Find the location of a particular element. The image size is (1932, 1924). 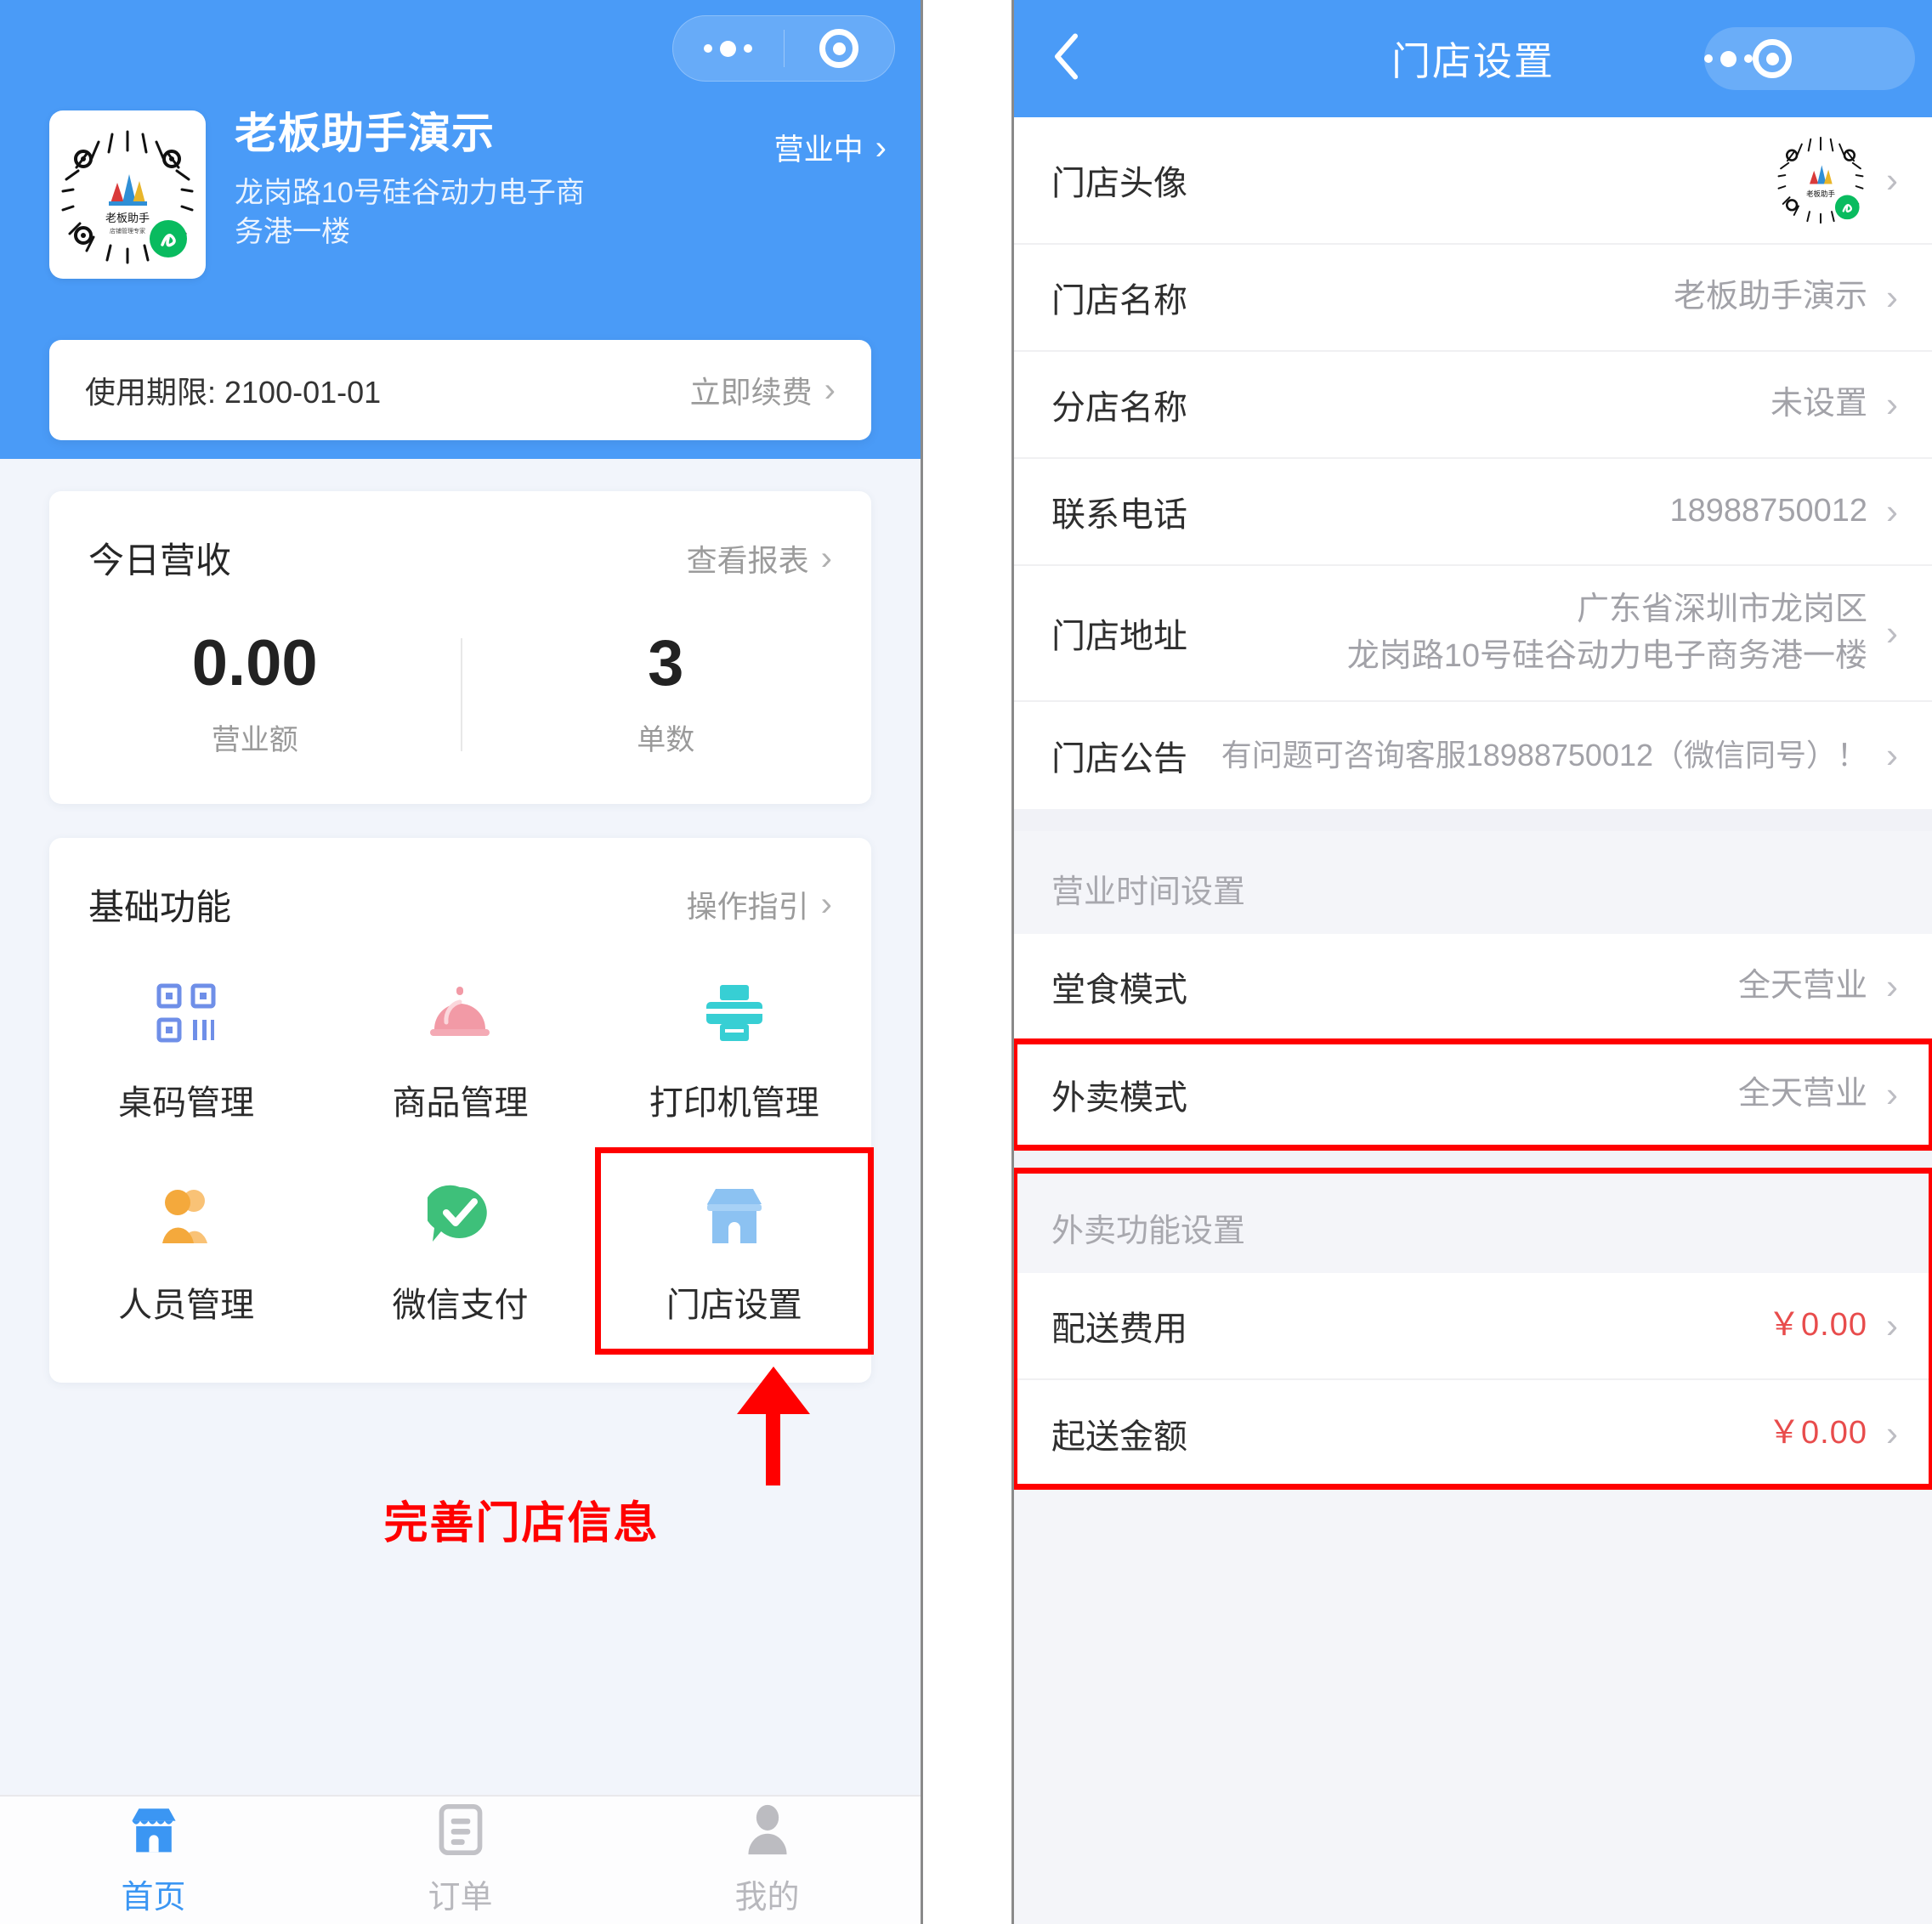

view-report-button: 查看报表 › is located at coordinates (759, 558).